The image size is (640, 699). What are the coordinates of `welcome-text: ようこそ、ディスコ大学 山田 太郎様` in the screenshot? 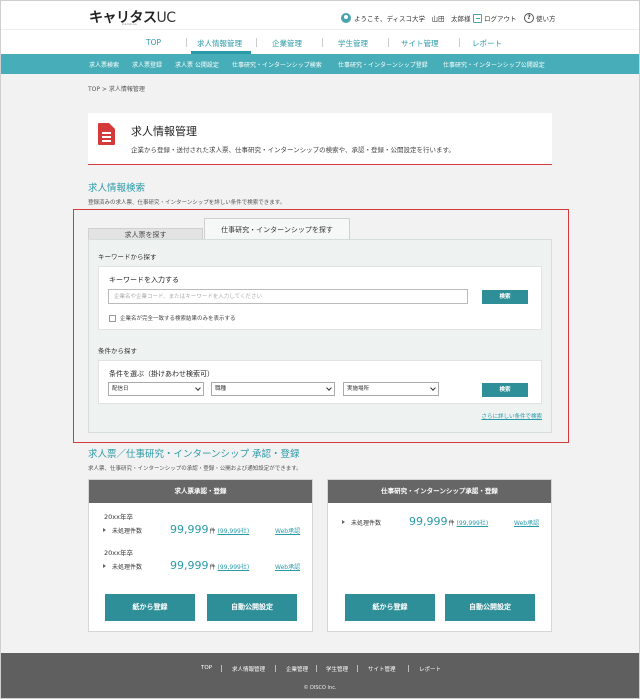 It's located at (412, 19).